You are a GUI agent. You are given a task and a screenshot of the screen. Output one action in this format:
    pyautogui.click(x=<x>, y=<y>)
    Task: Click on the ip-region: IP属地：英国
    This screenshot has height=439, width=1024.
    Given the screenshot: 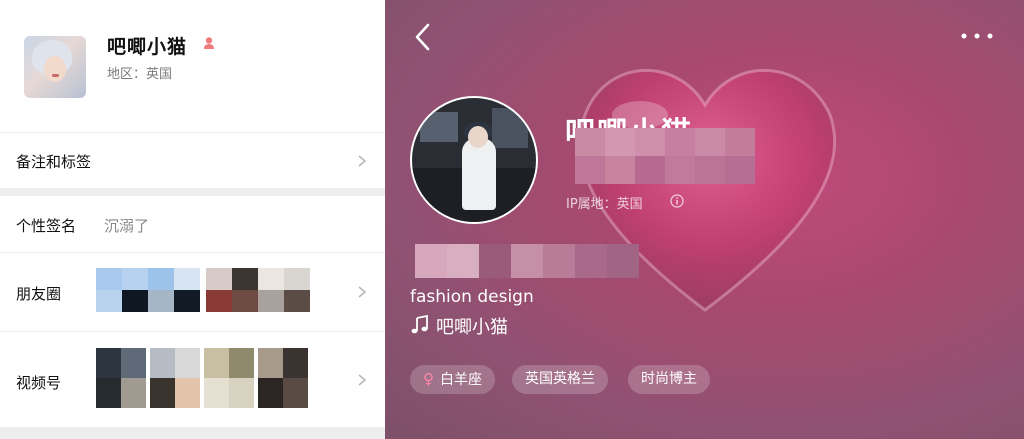 What is the action you would take?
    pyautogui.click(x=604, y=204)
    